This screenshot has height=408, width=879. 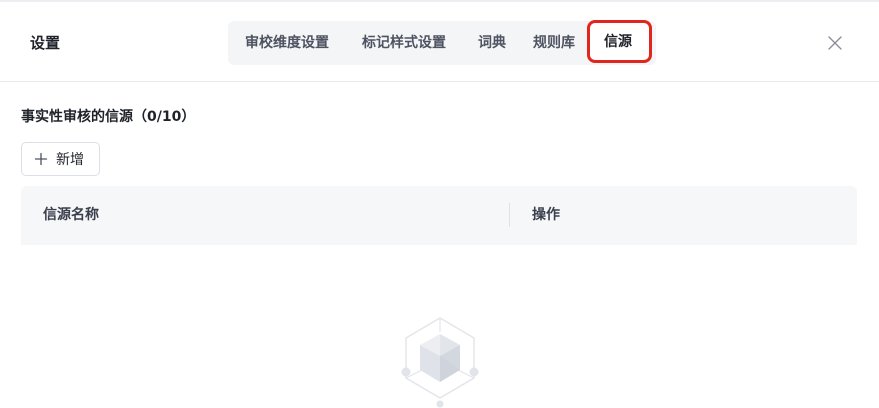 What do you see at coordinates (546, 215) in the screenshot?
I see `column-header-actions: 操作` at bounding box center [546, 215].